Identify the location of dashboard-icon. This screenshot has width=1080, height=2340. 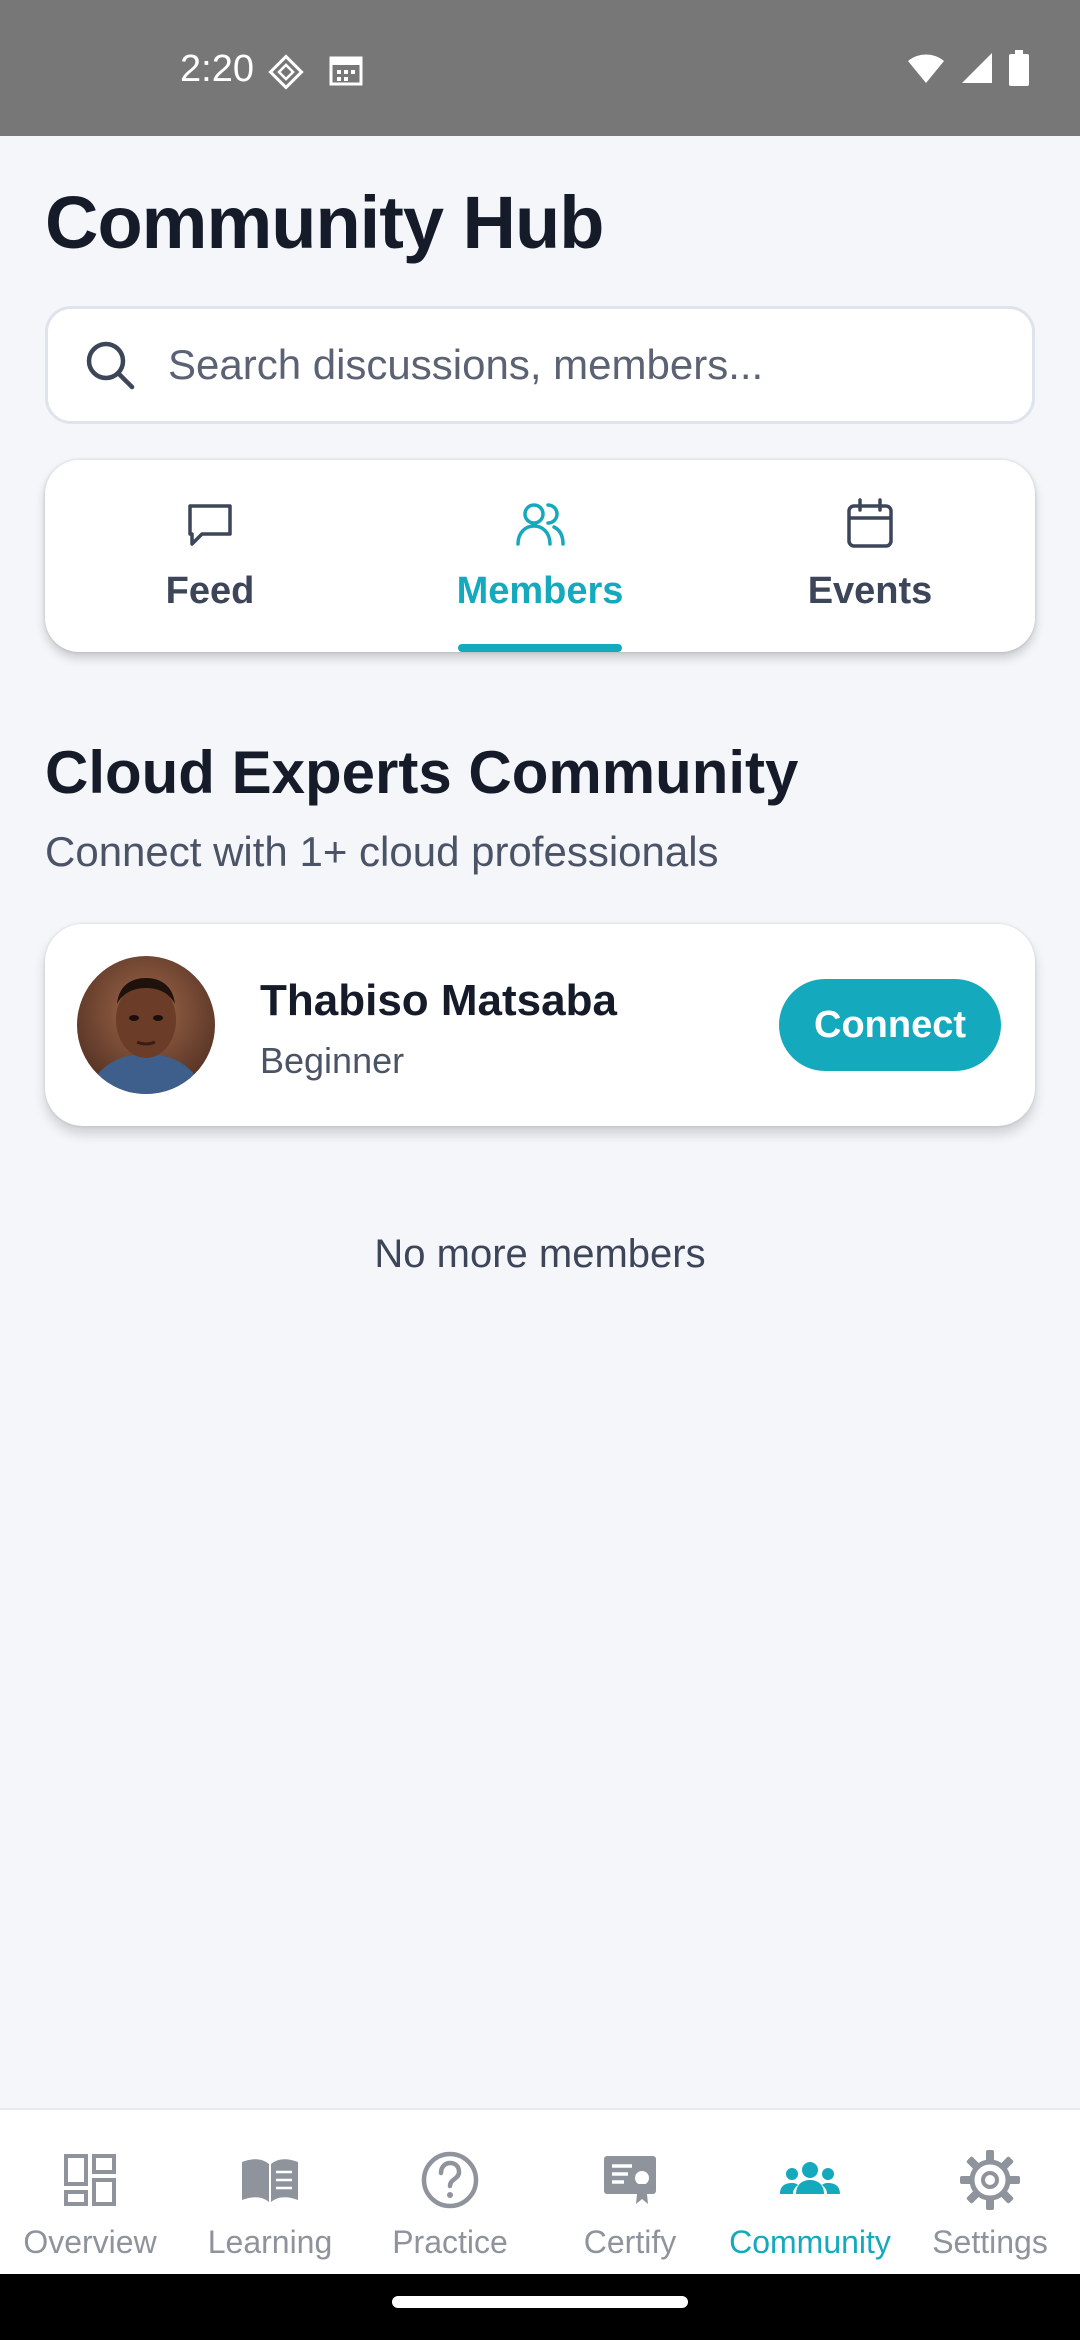
(90, 2180).